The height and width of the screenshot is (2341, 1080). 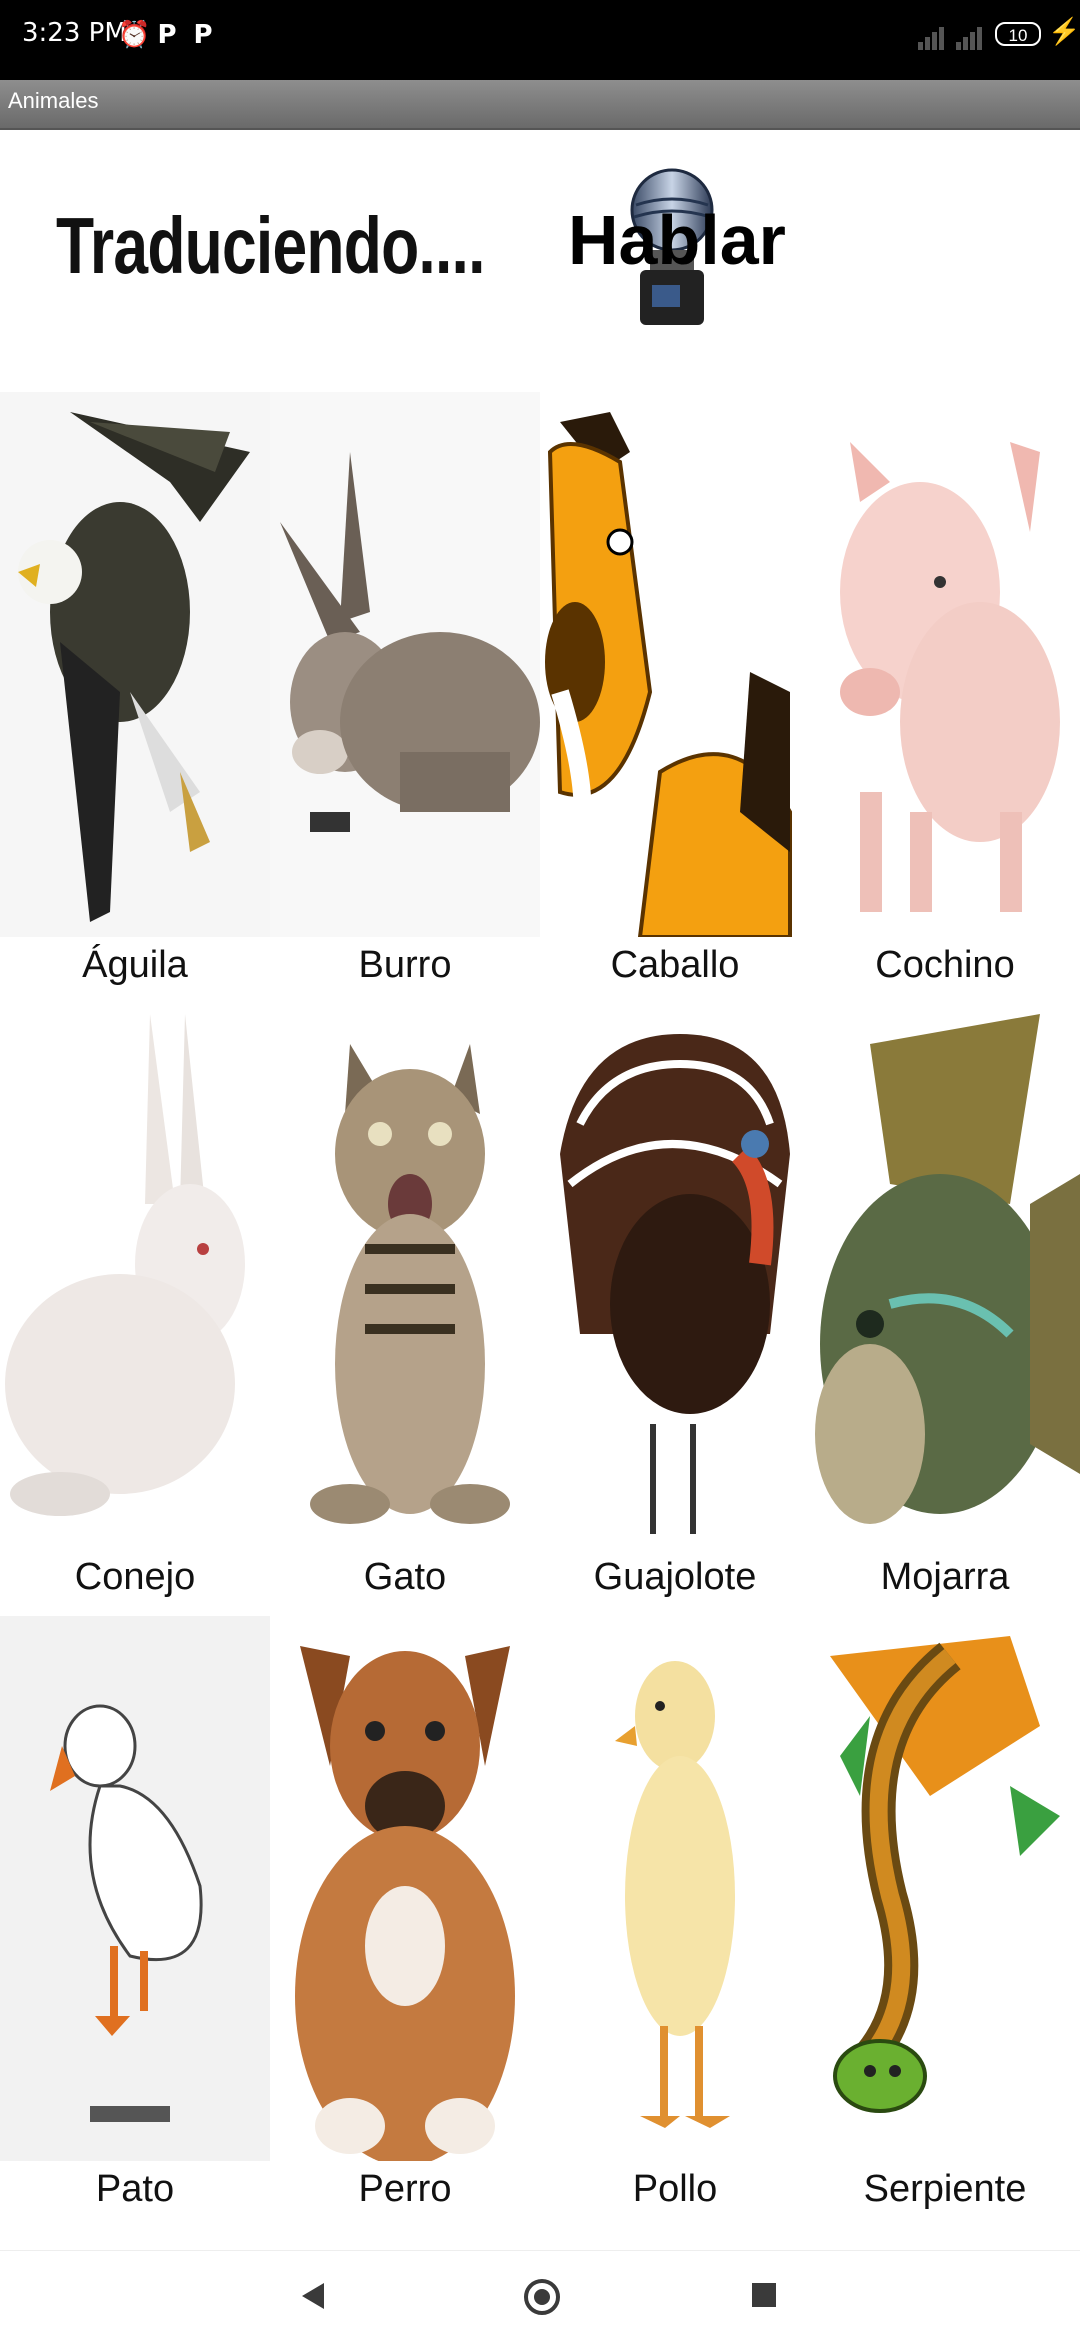 I want to click on status-bar: 3:23 PM ⏰ P P 10 ⚡, so click(x=540, y=40).